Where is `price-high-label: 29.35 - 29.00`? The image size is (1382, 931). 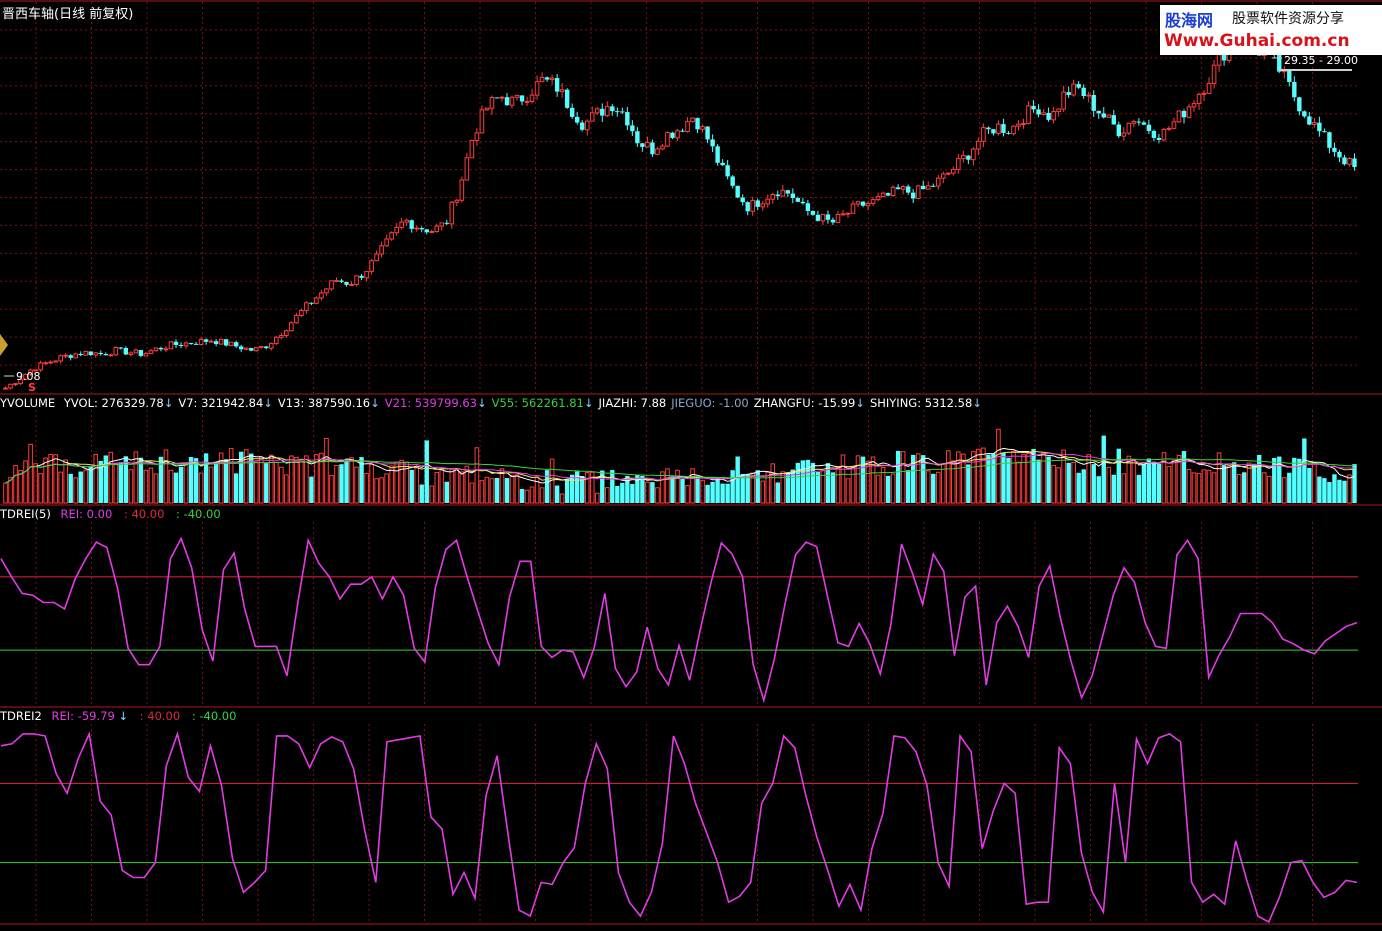
price-high-label: 29.35 - 29.00 is located at coordinates (1321, 60).